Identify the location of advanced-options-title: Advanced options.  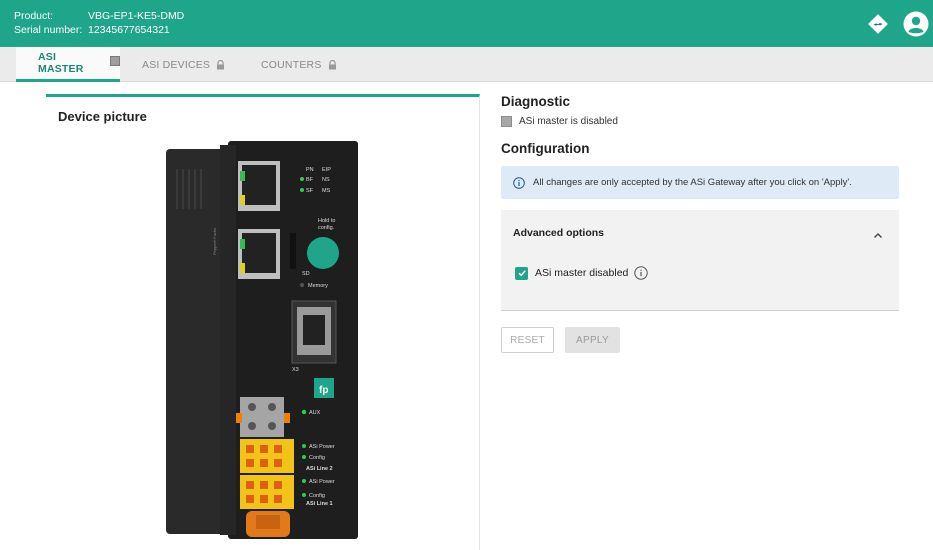
(558, 233).